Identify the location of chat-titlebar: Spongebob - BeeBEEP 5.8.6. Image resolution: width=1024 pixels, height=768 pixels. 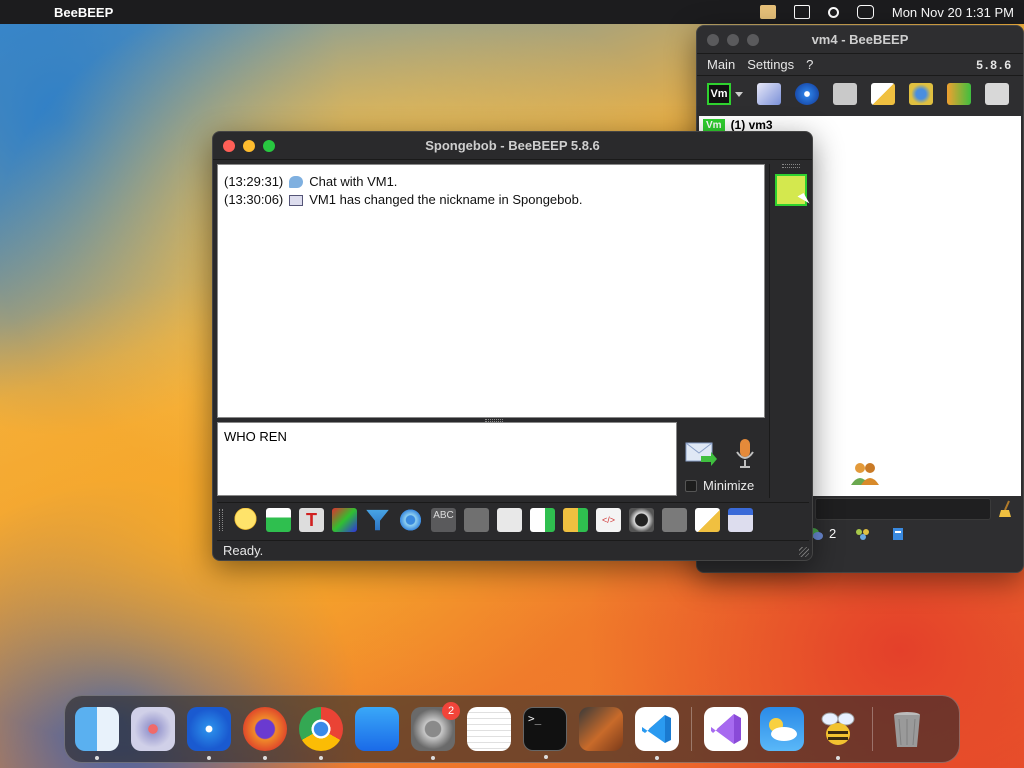
(512, 146).